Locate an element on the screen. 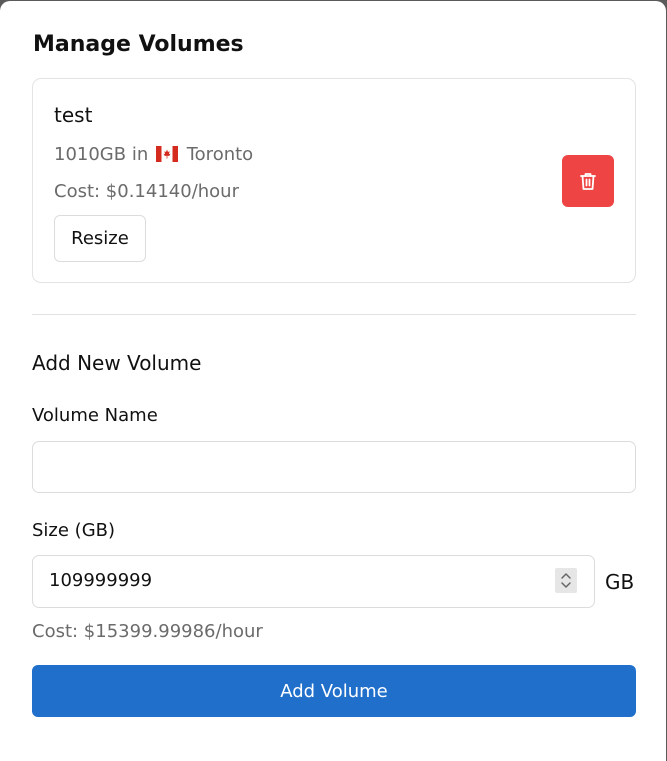 The width and height of the screenshot is (667, 761). size-stepper is located at coordinates (566, 580).